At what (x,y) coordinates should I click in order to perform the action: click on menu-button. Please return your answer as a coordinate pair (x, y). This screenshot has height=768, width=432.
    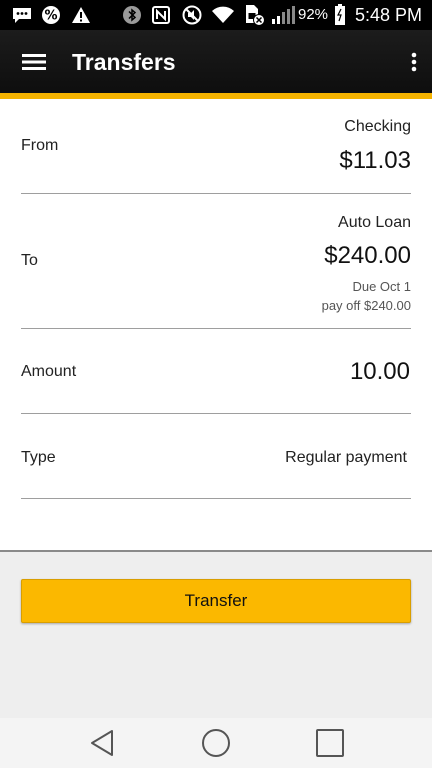
    Looking at the image, I should click on (34, 62).